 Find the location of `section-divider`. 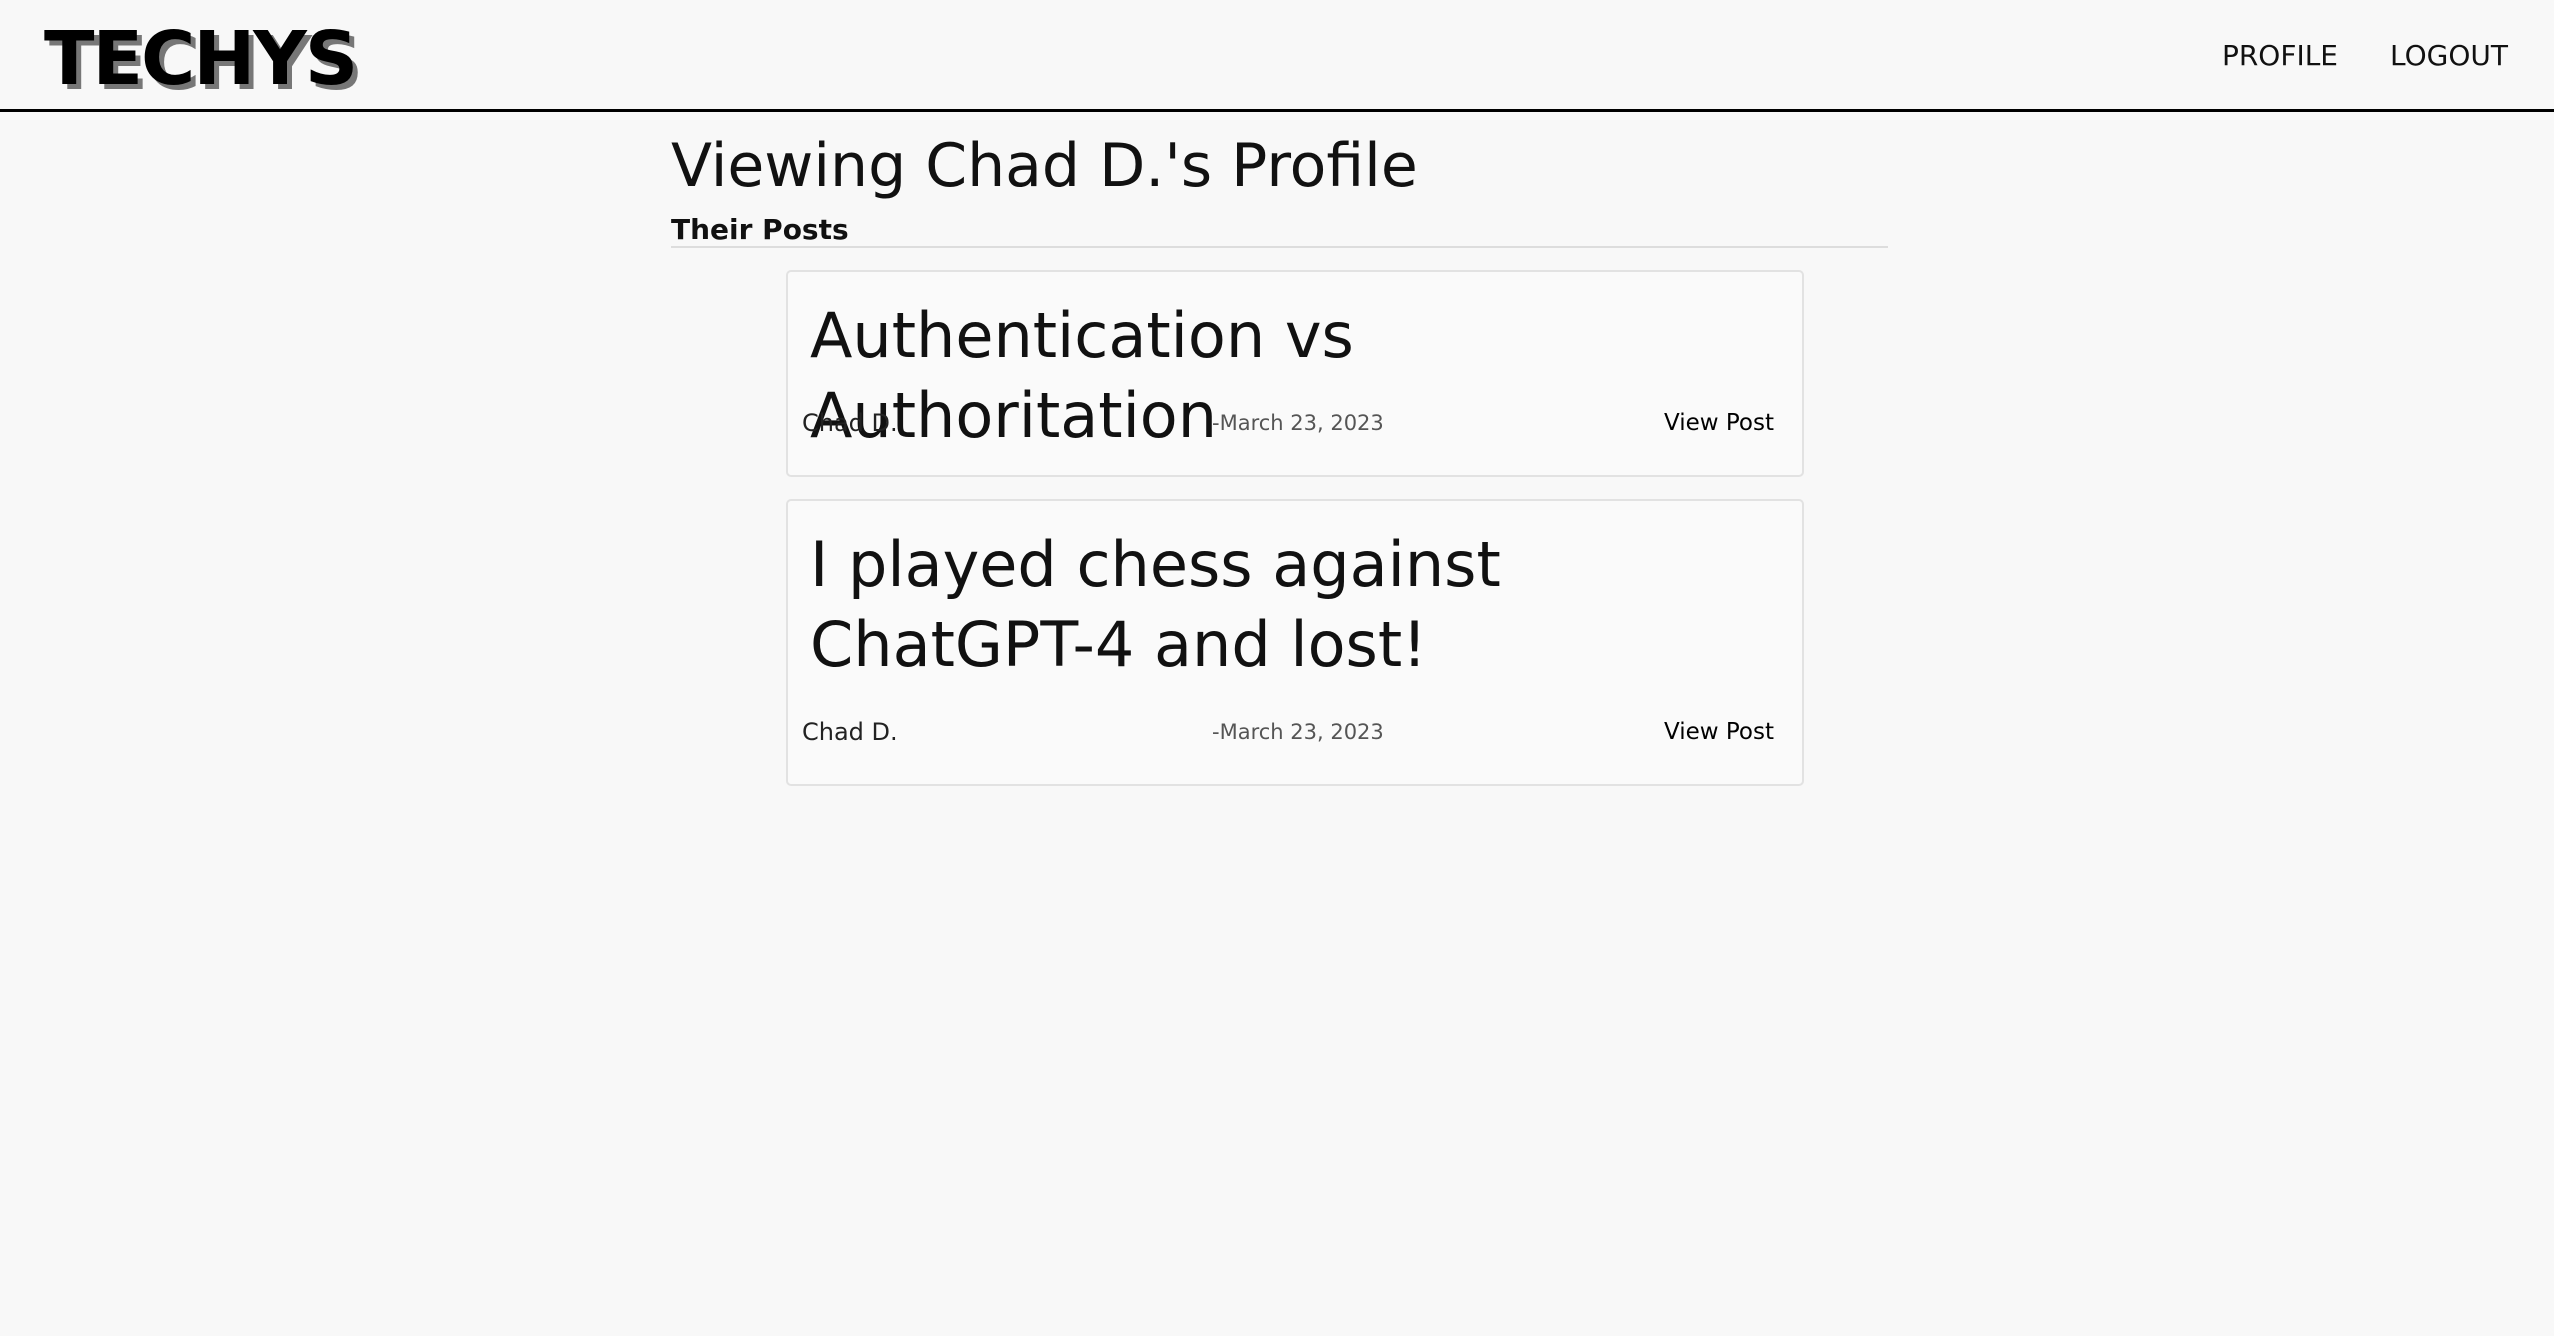

section-divider is located at coordinates (1279, 247).